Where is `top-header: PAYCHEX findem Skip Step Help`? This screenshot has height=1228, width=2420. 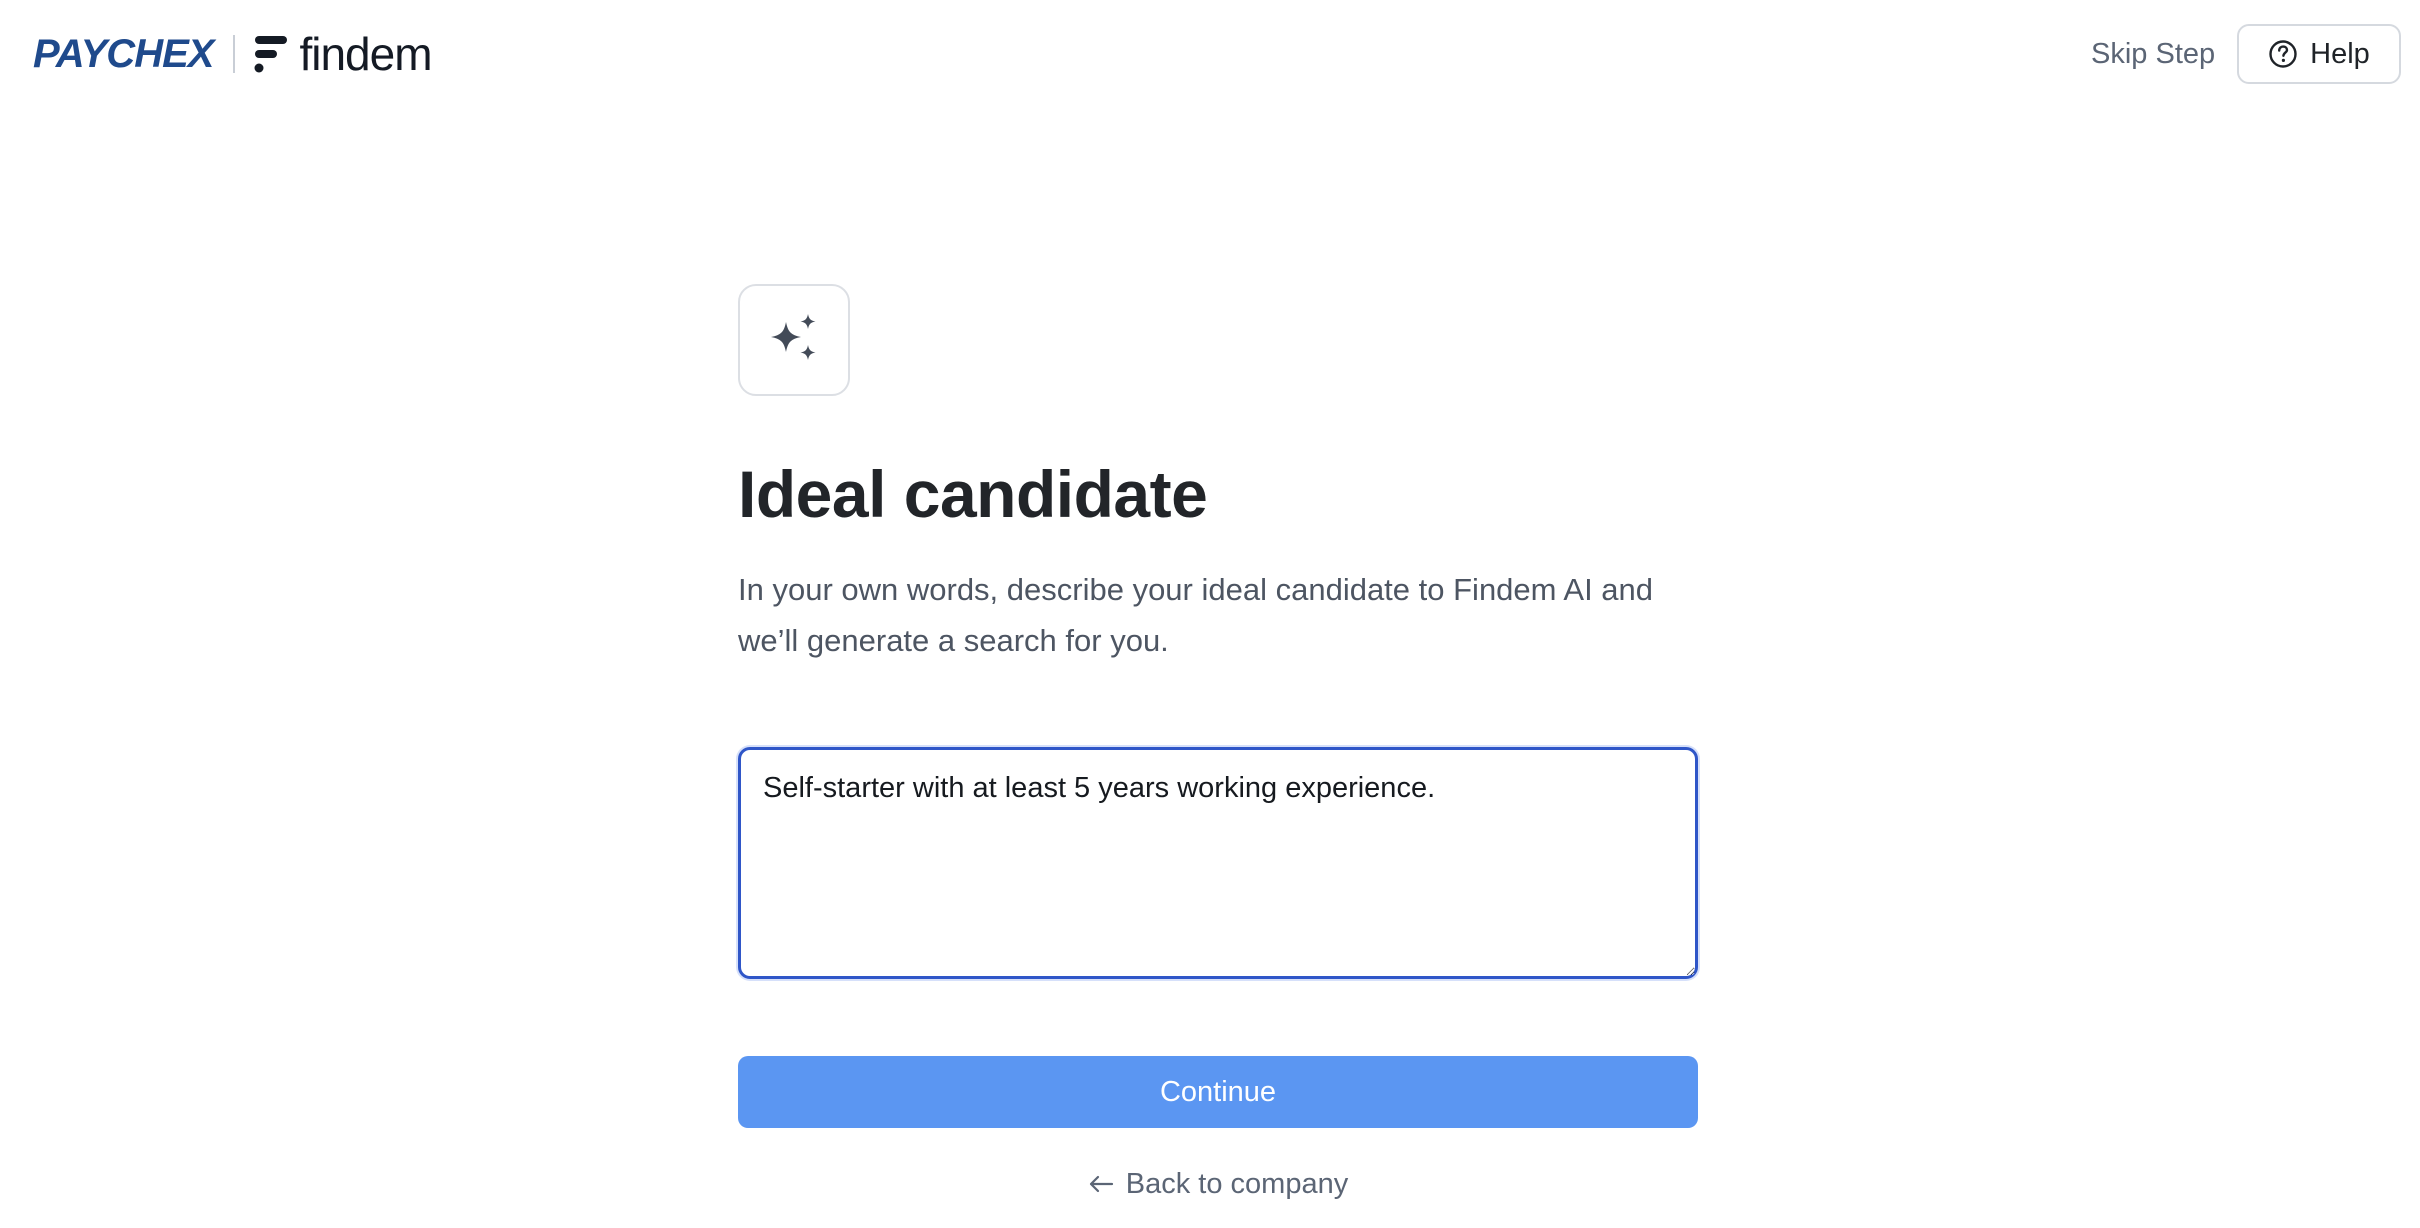
top-header: PAYCHEX findem Skip Step Help is located at coordinates (1210, 54).